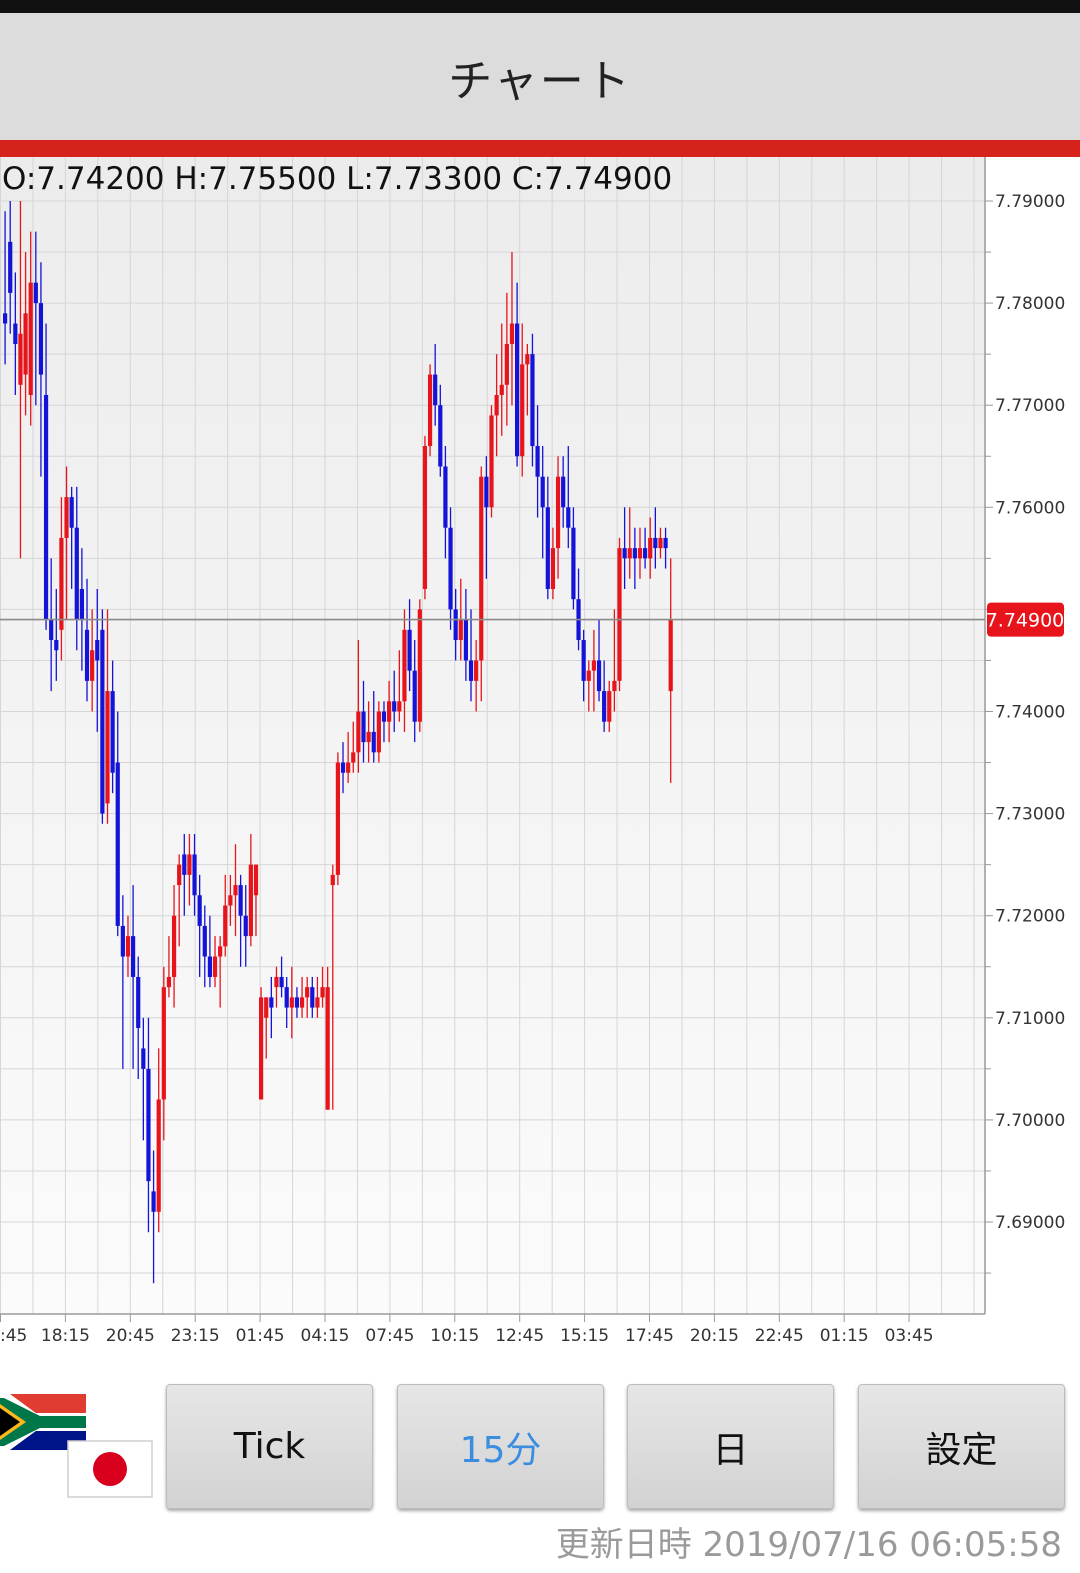 This screenshot has width=1080, height=1573. Describe the element at coordinates (80, 1448) in the screenshot. I see `currency-pair-flags` at that location.